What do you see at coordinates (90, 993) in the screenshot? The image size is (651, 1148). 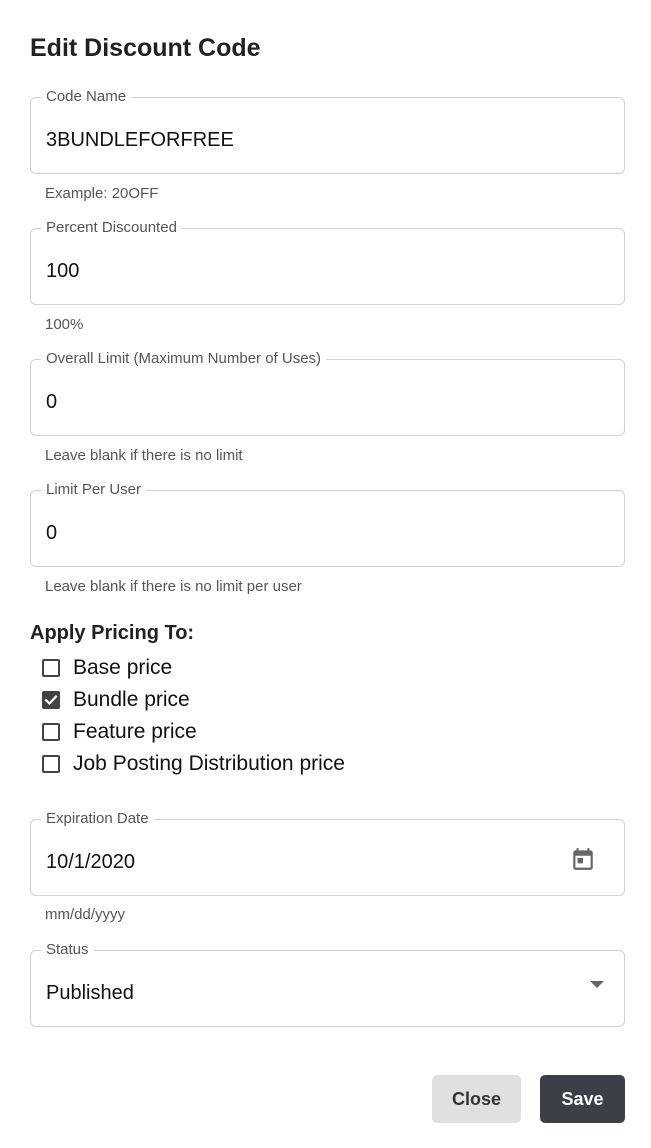 I see `status-value: Published` at bounding box center [90, 993].